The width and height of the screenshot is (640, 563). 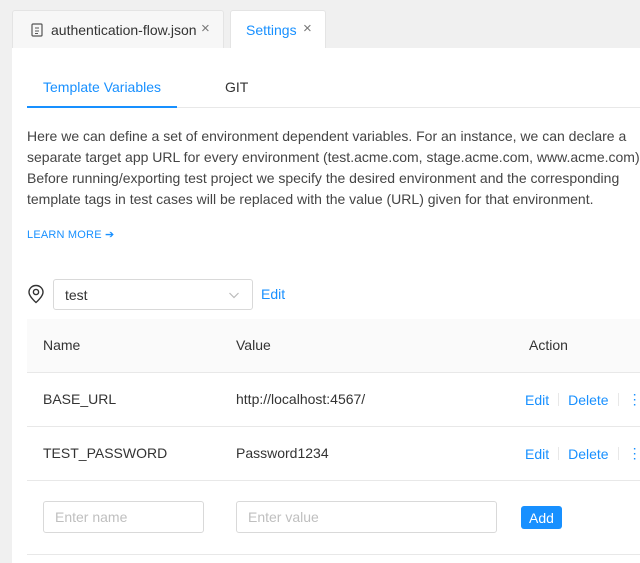 I want to click on column-header-value: Value, so click(x=253, y=345).